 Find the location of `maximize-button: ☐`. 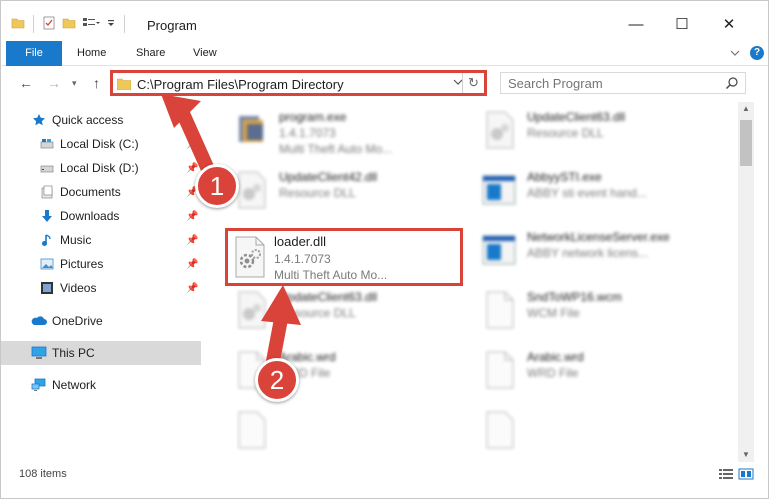

maximize-button: ☐ is located at coordinates (682, 24).